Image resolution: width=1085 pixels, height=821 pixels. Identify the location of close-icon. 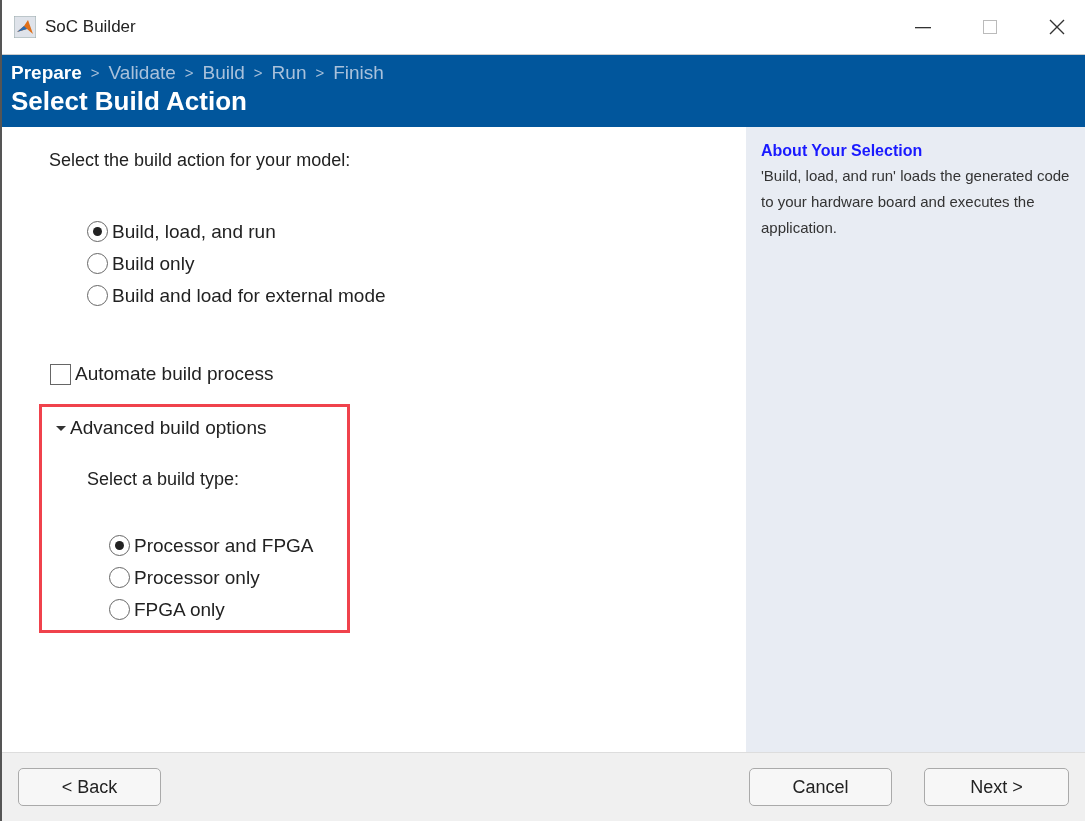
(1057, 27).